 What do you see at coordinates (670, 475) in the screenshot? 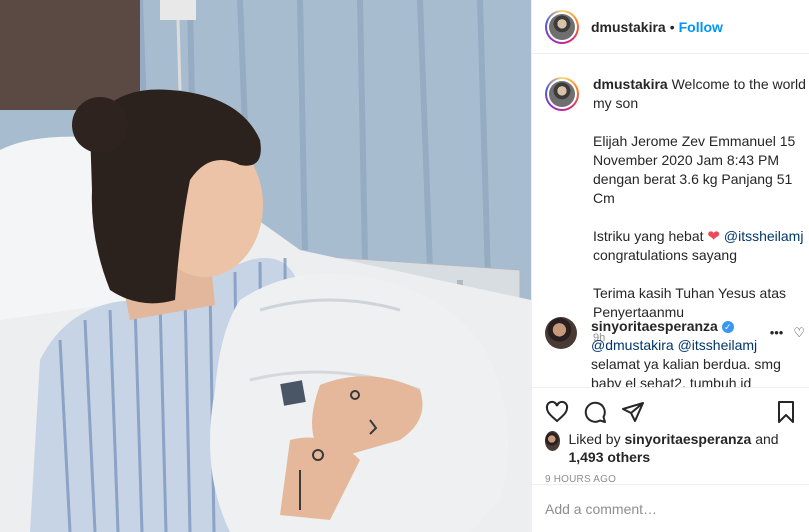
I see `post-timestamp: 9 HOURS AGO` at bounding box center [670, 475].